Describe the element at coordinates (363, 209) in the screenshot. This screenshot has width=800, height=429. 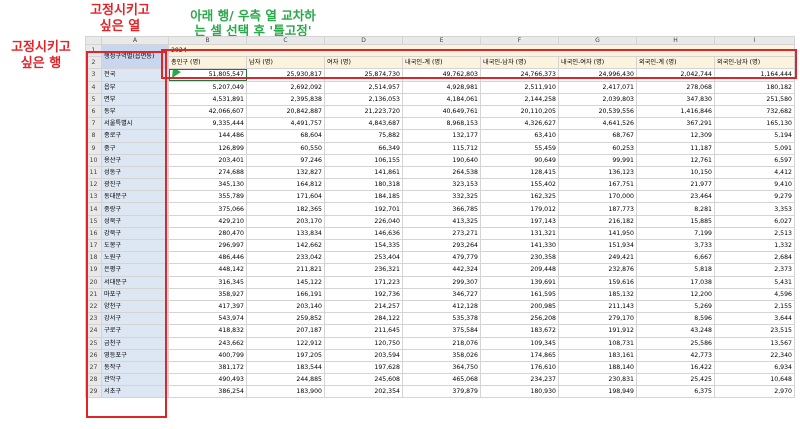
I see `data-cell: 192,701` at that location.